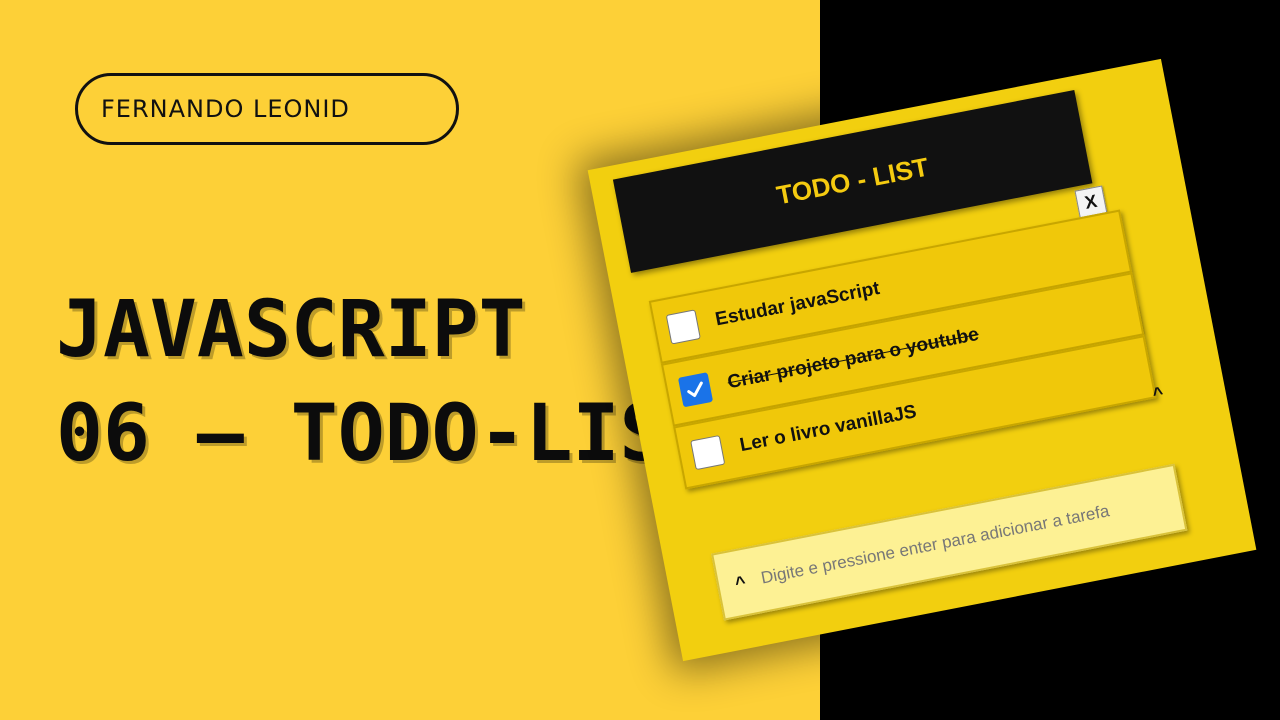  Describe the element at coordinates (853, 181) in the screenshot. I see `todo-title: TODO - LIST` at that location.